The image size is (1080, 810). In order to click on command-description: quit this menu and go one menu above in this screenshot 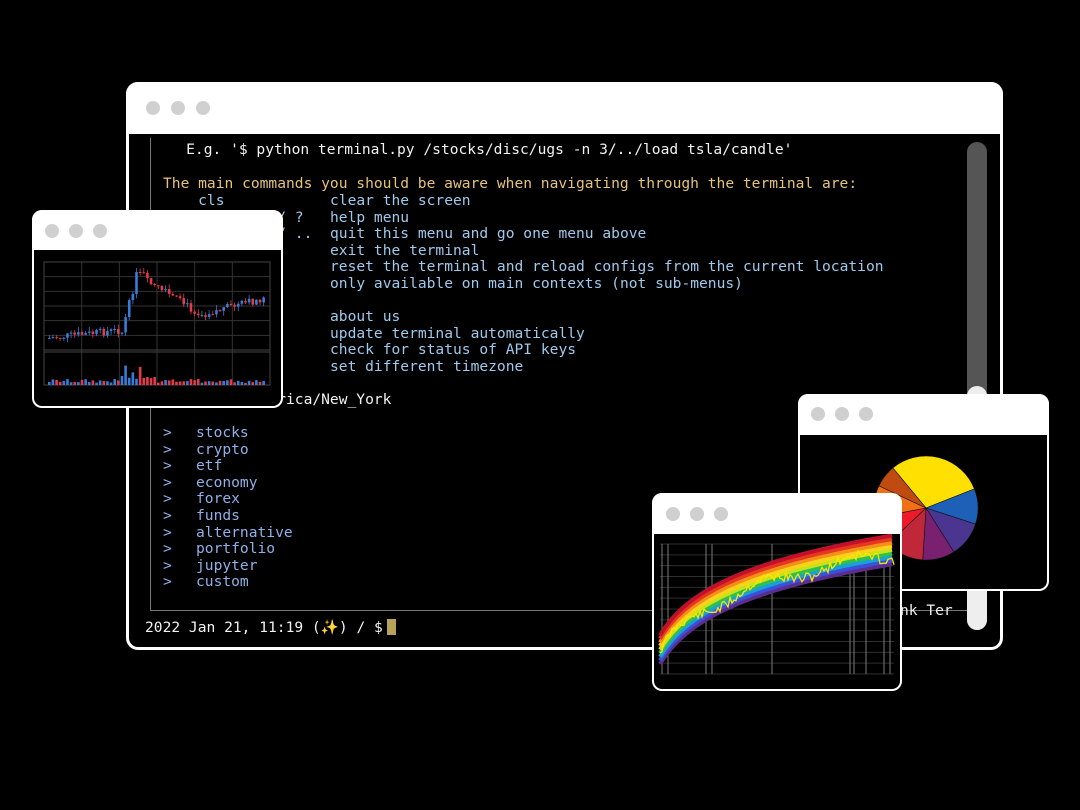, I will do `click(488, 234)`.